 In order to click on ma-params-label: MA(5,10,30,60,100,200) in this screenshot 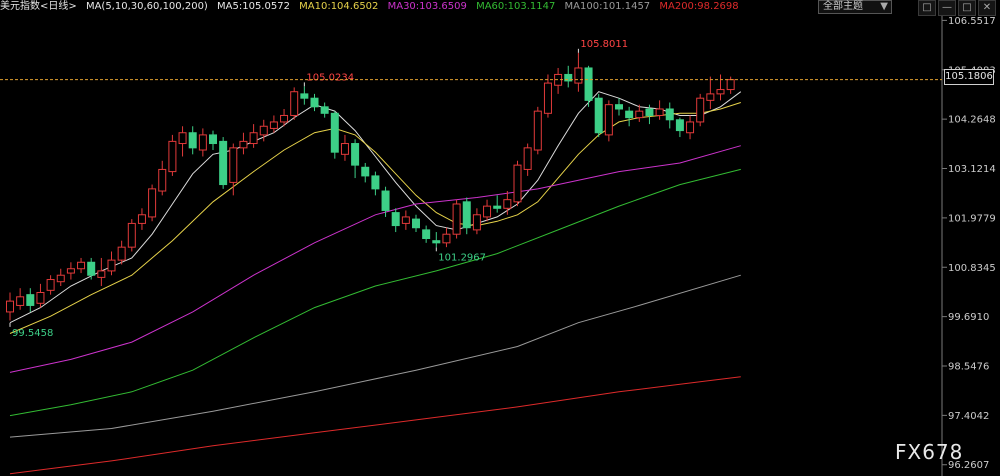, I will do `click(146, 6)`.